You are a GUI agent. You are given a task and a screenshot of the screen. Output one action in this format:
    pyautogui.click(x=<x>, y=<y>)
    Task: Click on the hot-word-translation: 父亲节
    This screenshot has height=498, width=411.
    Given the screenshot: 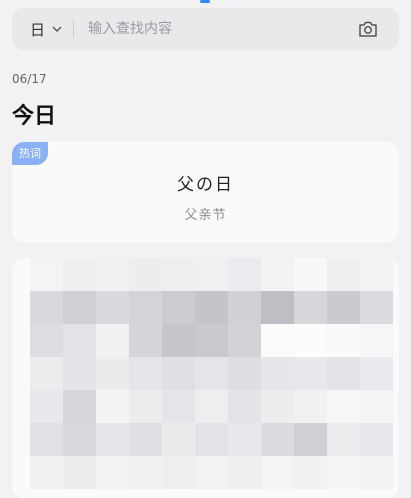 What is the action you would take?
    pyautogui.click(x=205, y=215)
    